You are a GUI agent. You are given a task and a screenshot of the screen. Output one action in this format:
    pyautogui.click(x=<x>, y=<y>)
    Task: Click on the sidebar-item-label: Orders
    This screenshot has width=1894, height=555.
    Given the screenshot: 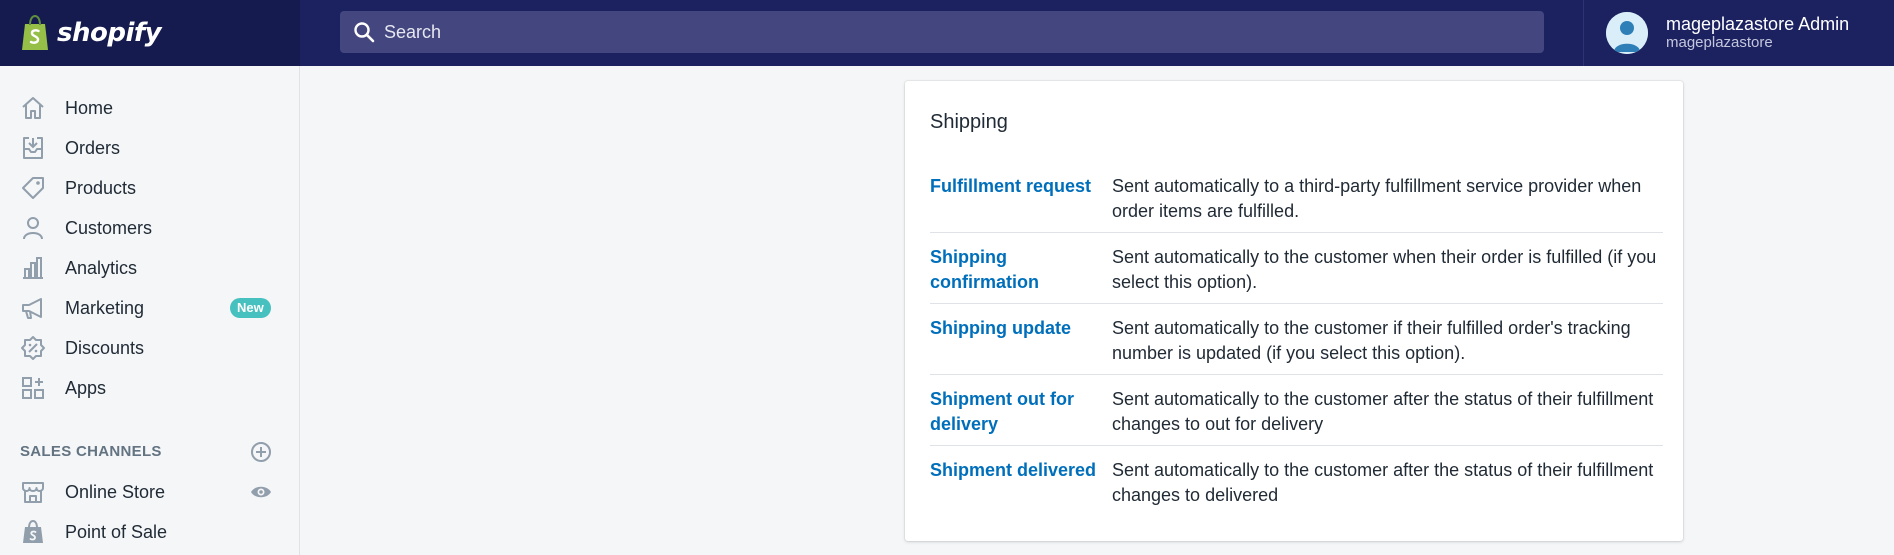 What is the action you would take?
    pyautogui.click(x=93, y=147)
    